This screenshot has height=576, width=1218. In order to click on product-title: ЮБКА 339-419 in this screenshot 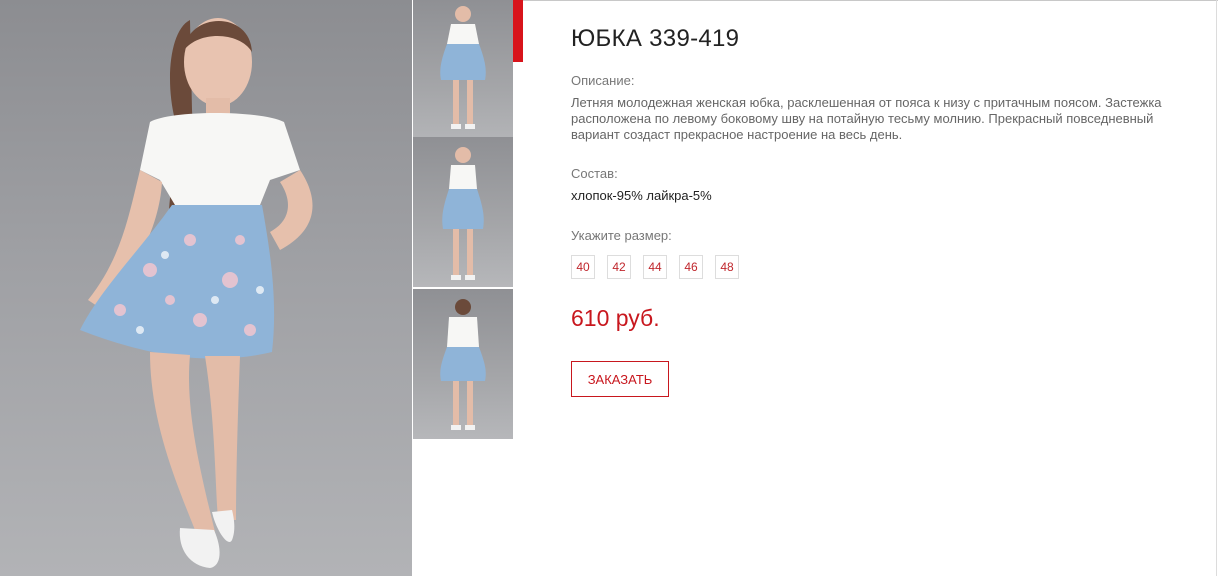, I will do `click(655, 38)`.